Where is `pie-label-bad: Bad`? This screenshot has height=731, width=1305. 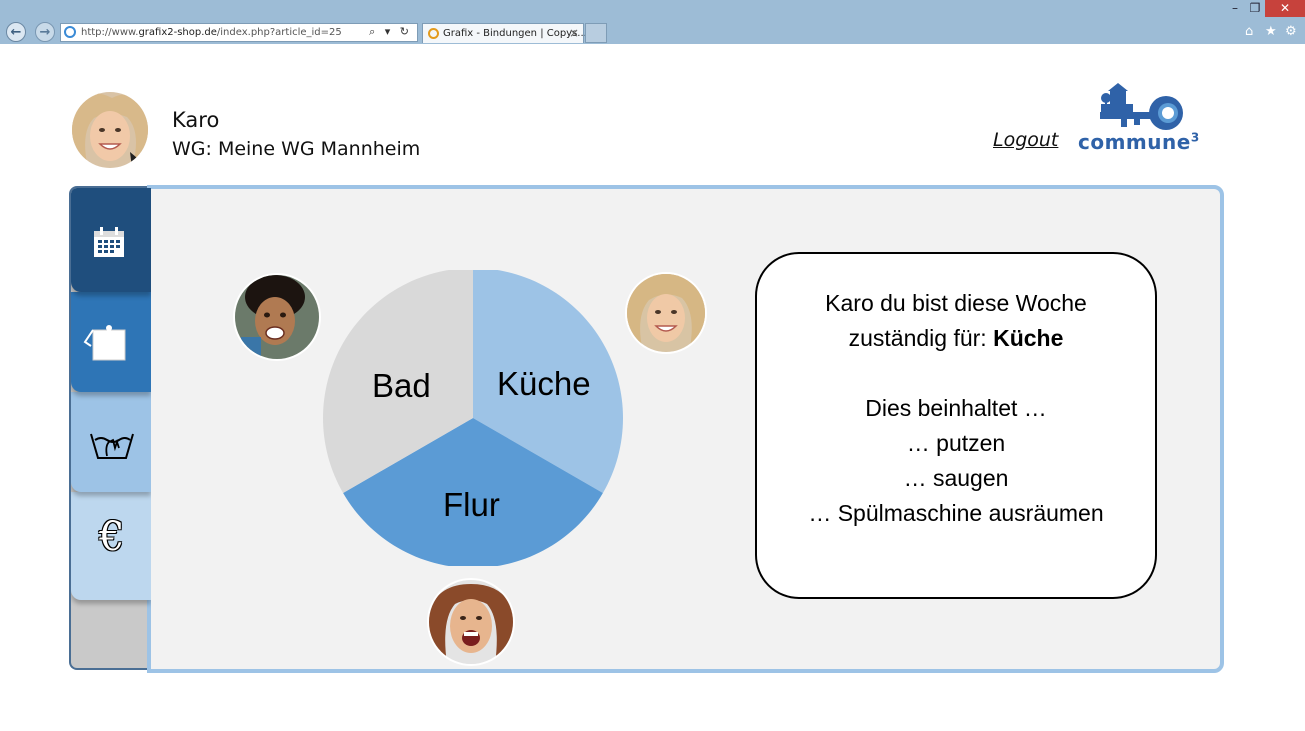
pie-label-bad: Bad is located at coordinates (401, 385).